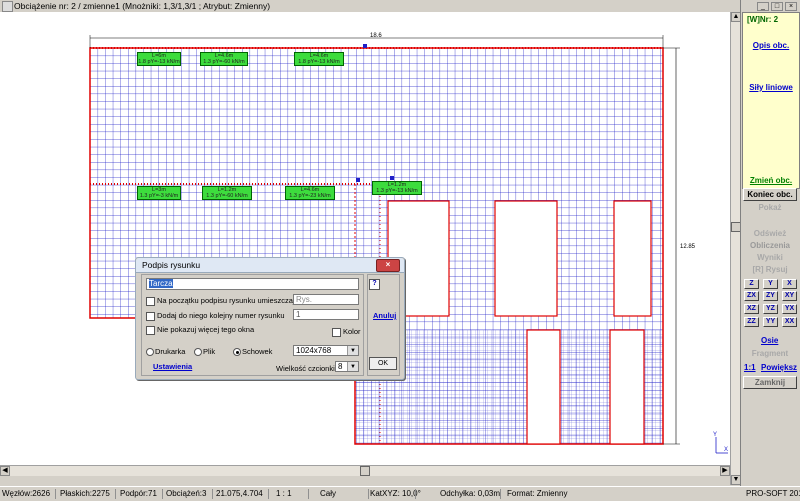 This screenshot has width=800, height=501. Describe the element at coordinates (138, 493) in the screenshot. I see `status-supports: Podpór:71` at that location.